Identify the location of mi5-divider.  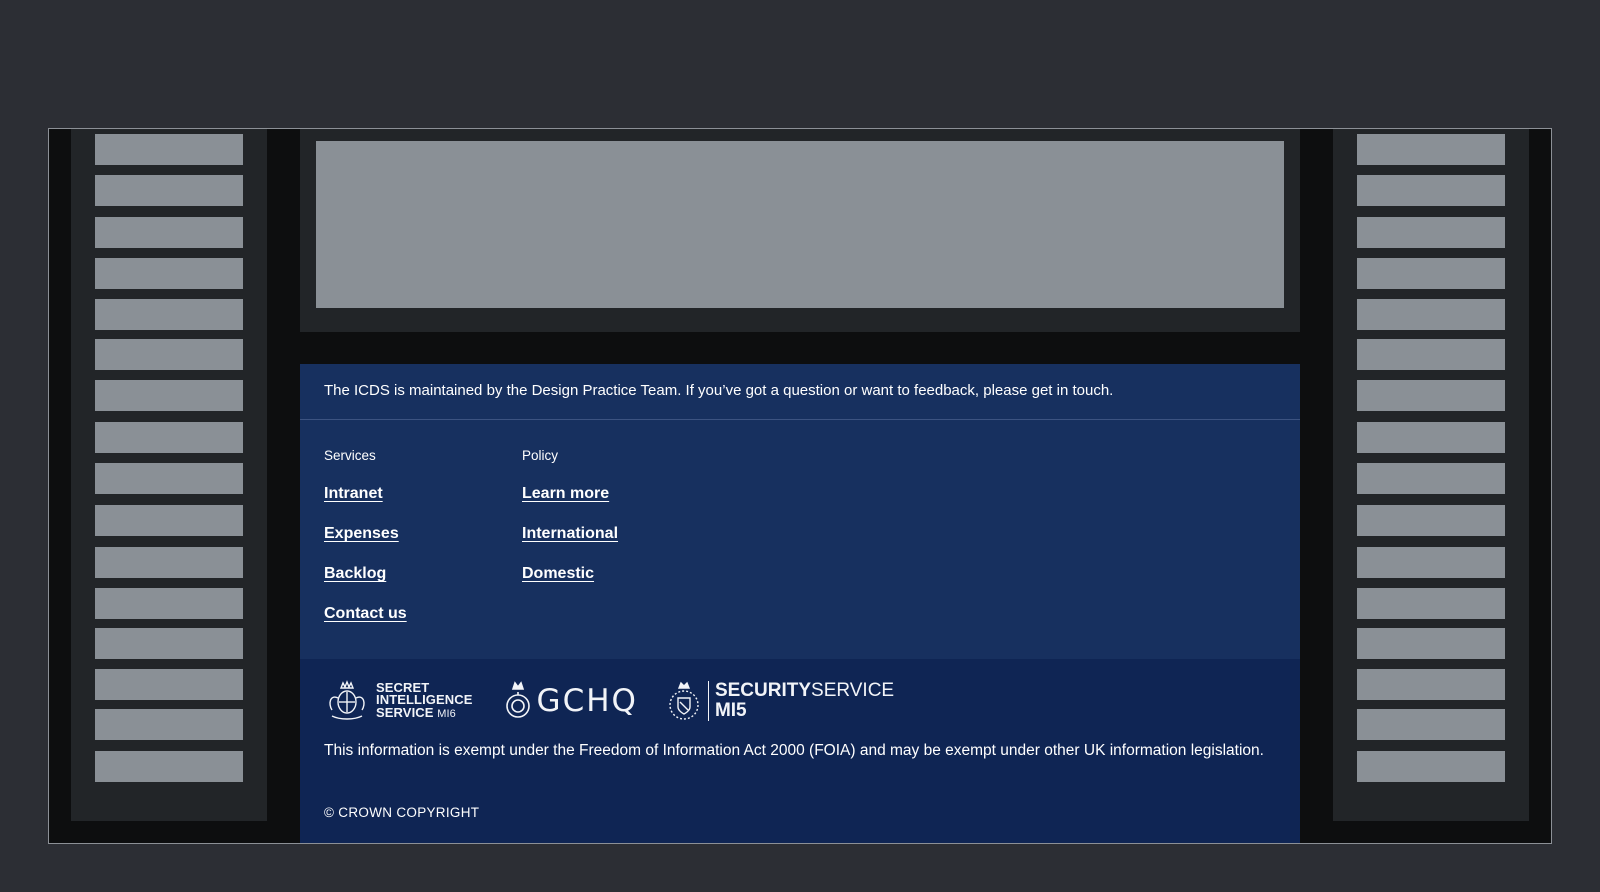
(708, 701).